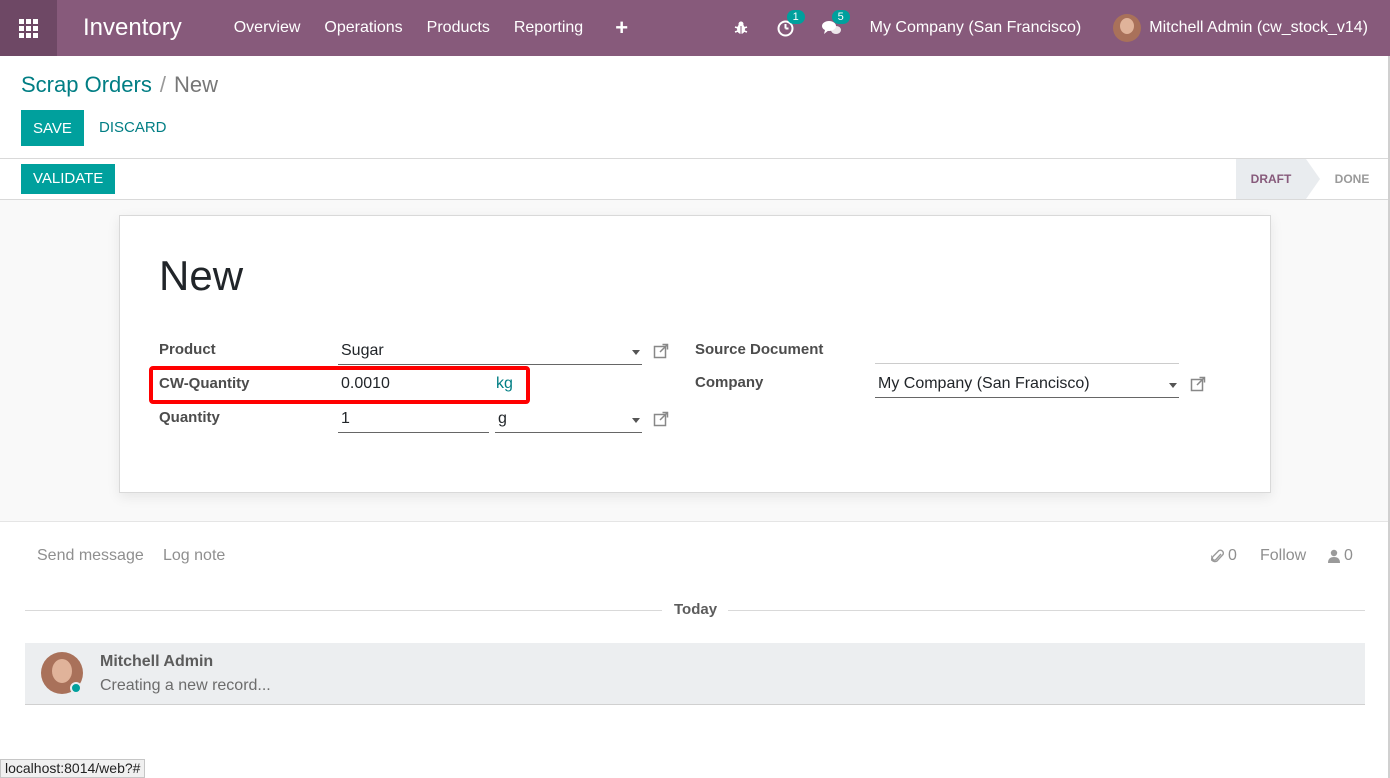 The image size is (1390, 778). Describe the element at coordinates (132, 28) in the screenshot. I see `app-name: Inventory` at that location.